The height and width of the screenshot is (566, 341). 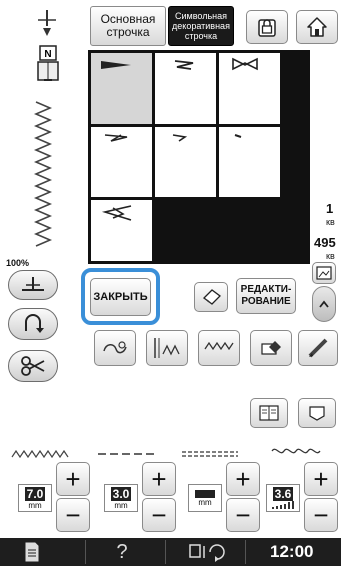 I want to click on reverse-icon, so click(x=34, y=323).